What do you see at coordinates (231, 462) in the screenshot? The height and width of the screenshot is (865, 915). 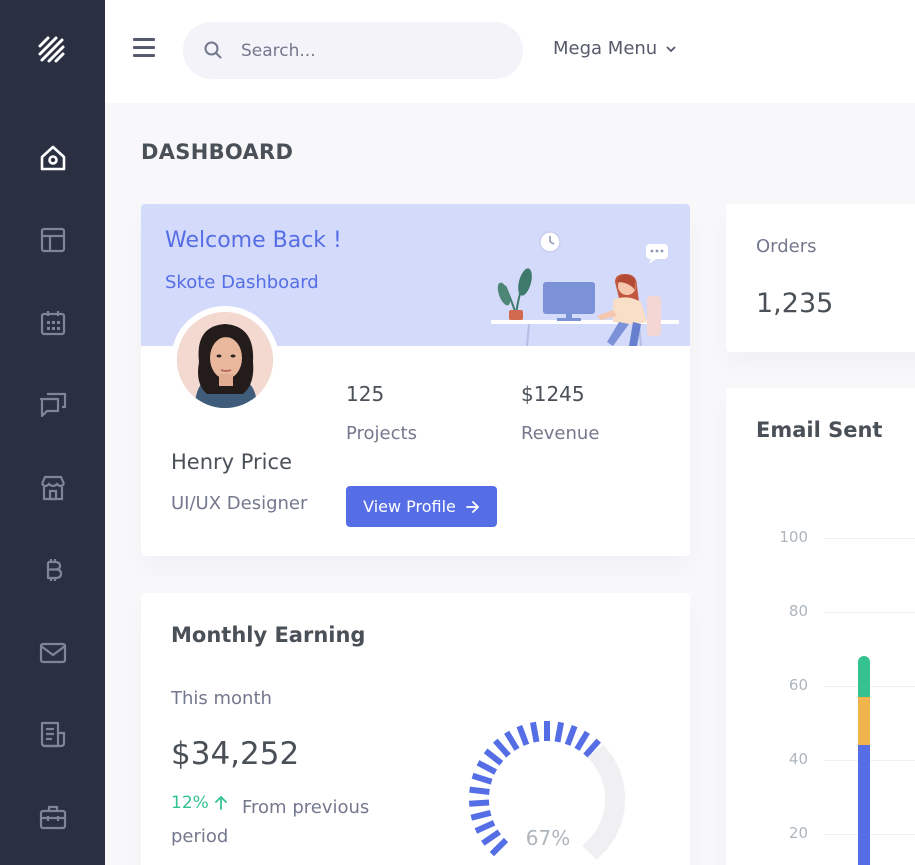 I see `profile-name: Henry Price` at bounding box center [231, 462].